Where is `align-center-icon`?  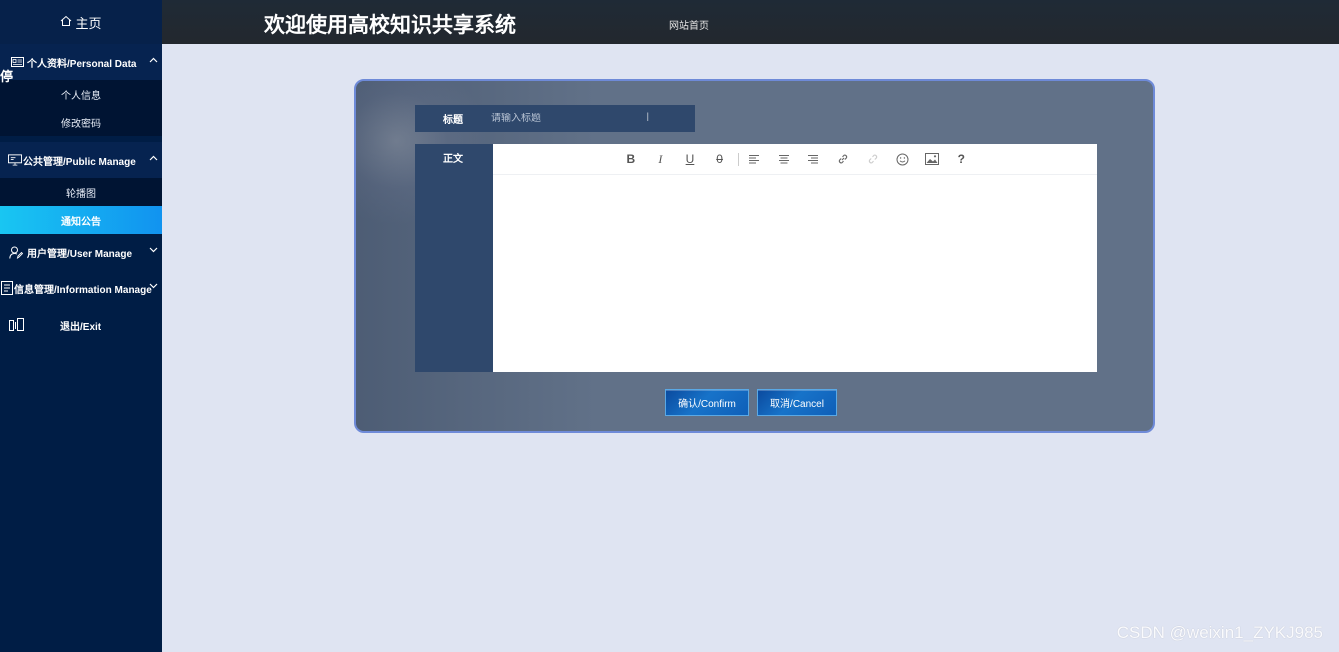
align-center-icon is located at coordinates (783, 158).